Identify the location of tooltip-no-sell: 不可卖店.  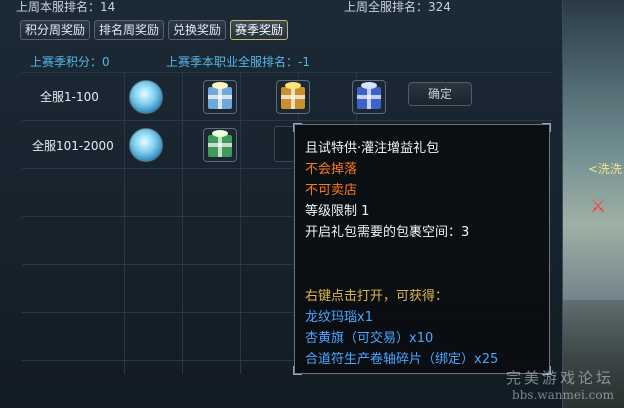
(331, 190).